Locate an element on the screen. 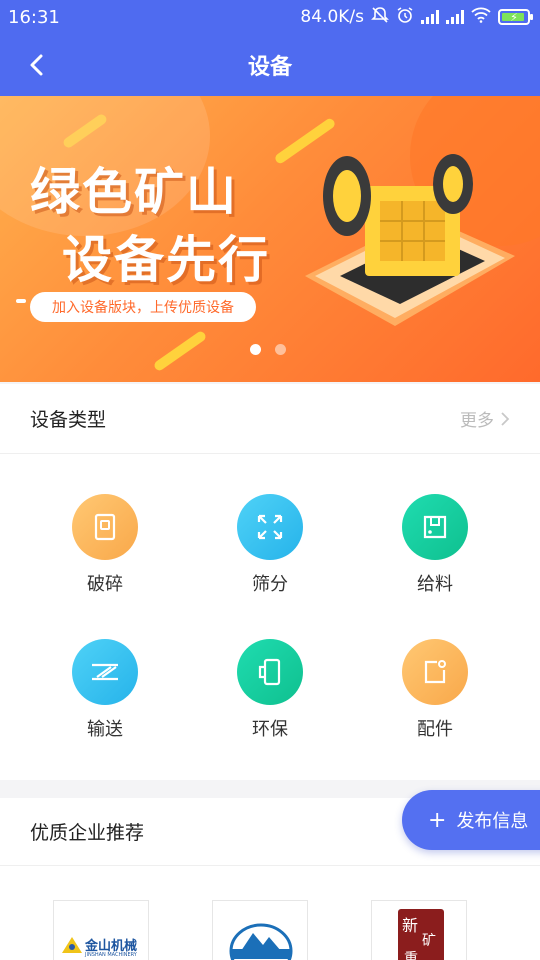 Image resolution: width=540 pixels, height=960 pixels. xinkuang-seal-logo: 新 矿 重 is located at coordinates (421, 934).